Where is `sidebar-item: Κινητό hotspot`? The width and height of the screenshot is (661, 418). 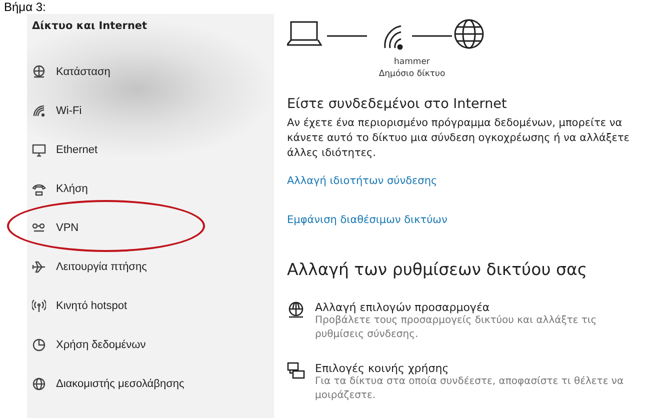
sidebar-item: Κινητό hotspot is located at coordinates (92, 306).